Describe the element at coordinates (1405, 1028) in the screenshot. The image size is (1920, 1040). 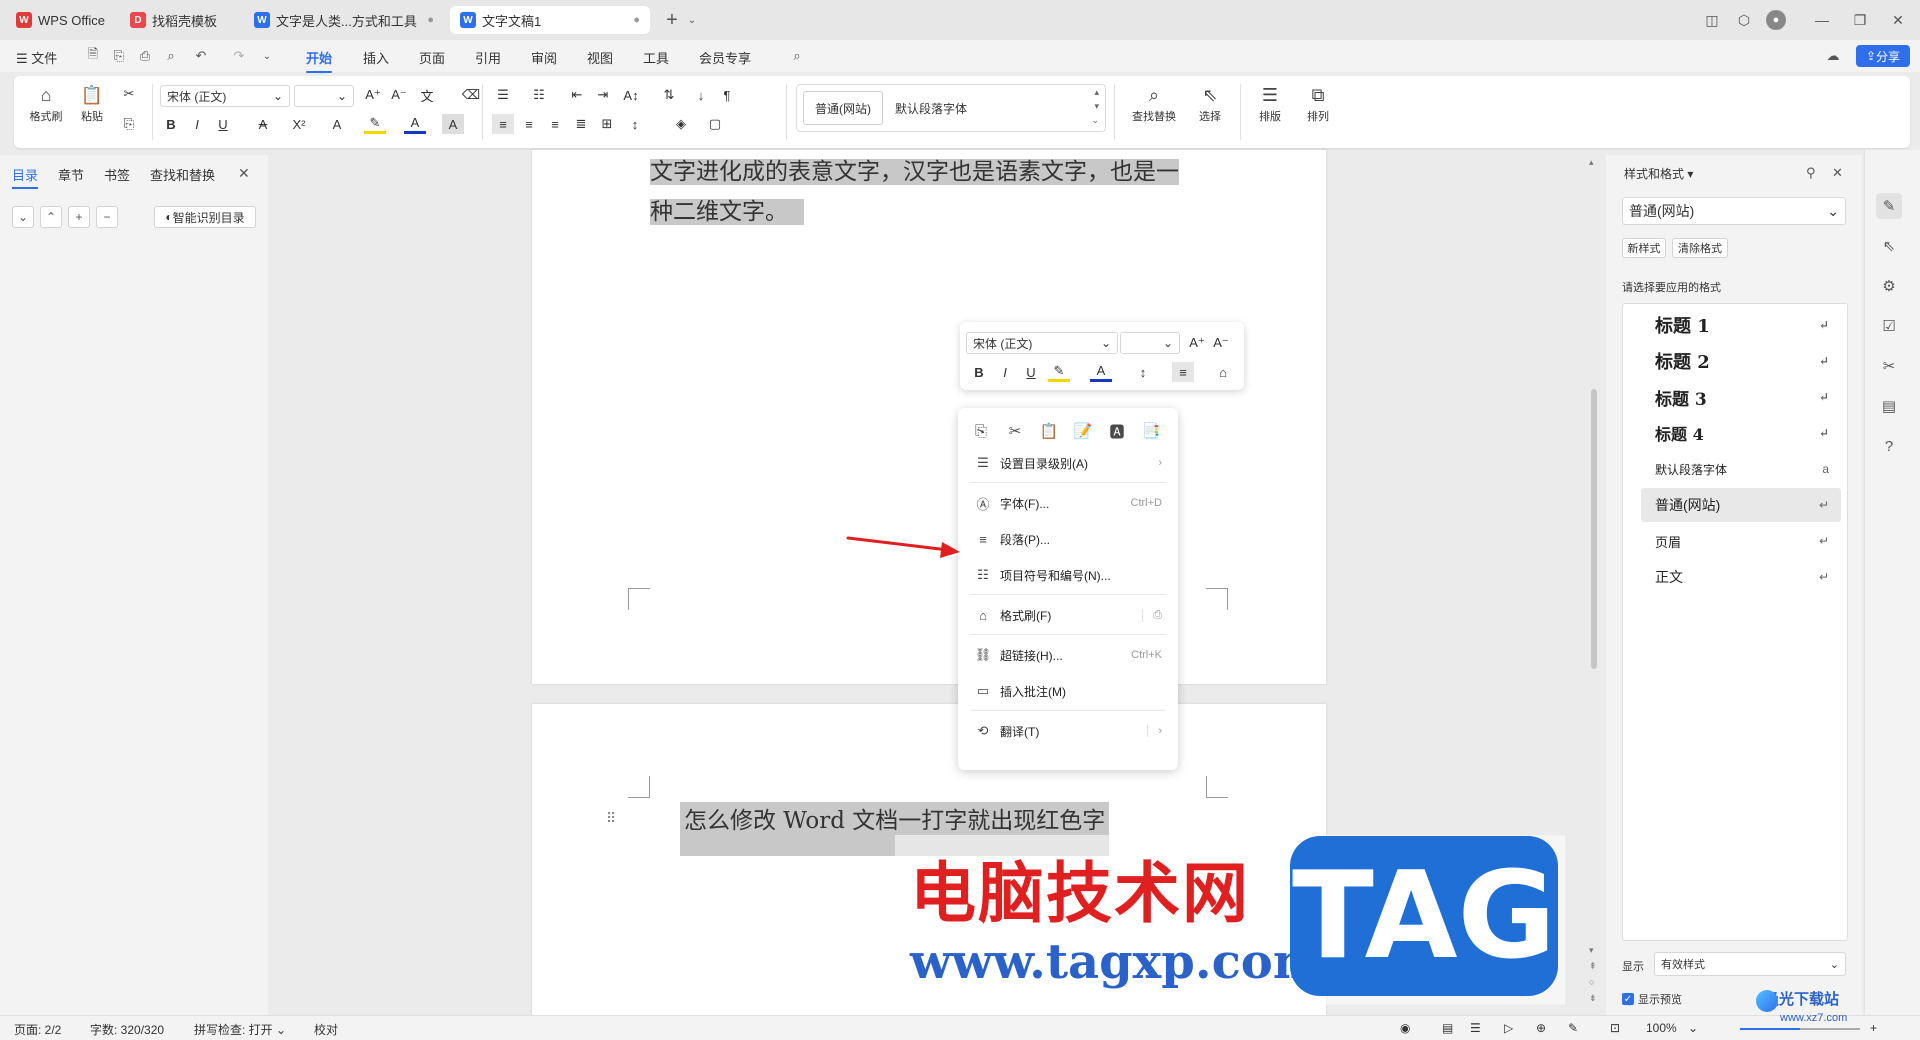
I see `eye-icon: ◉` at that location.